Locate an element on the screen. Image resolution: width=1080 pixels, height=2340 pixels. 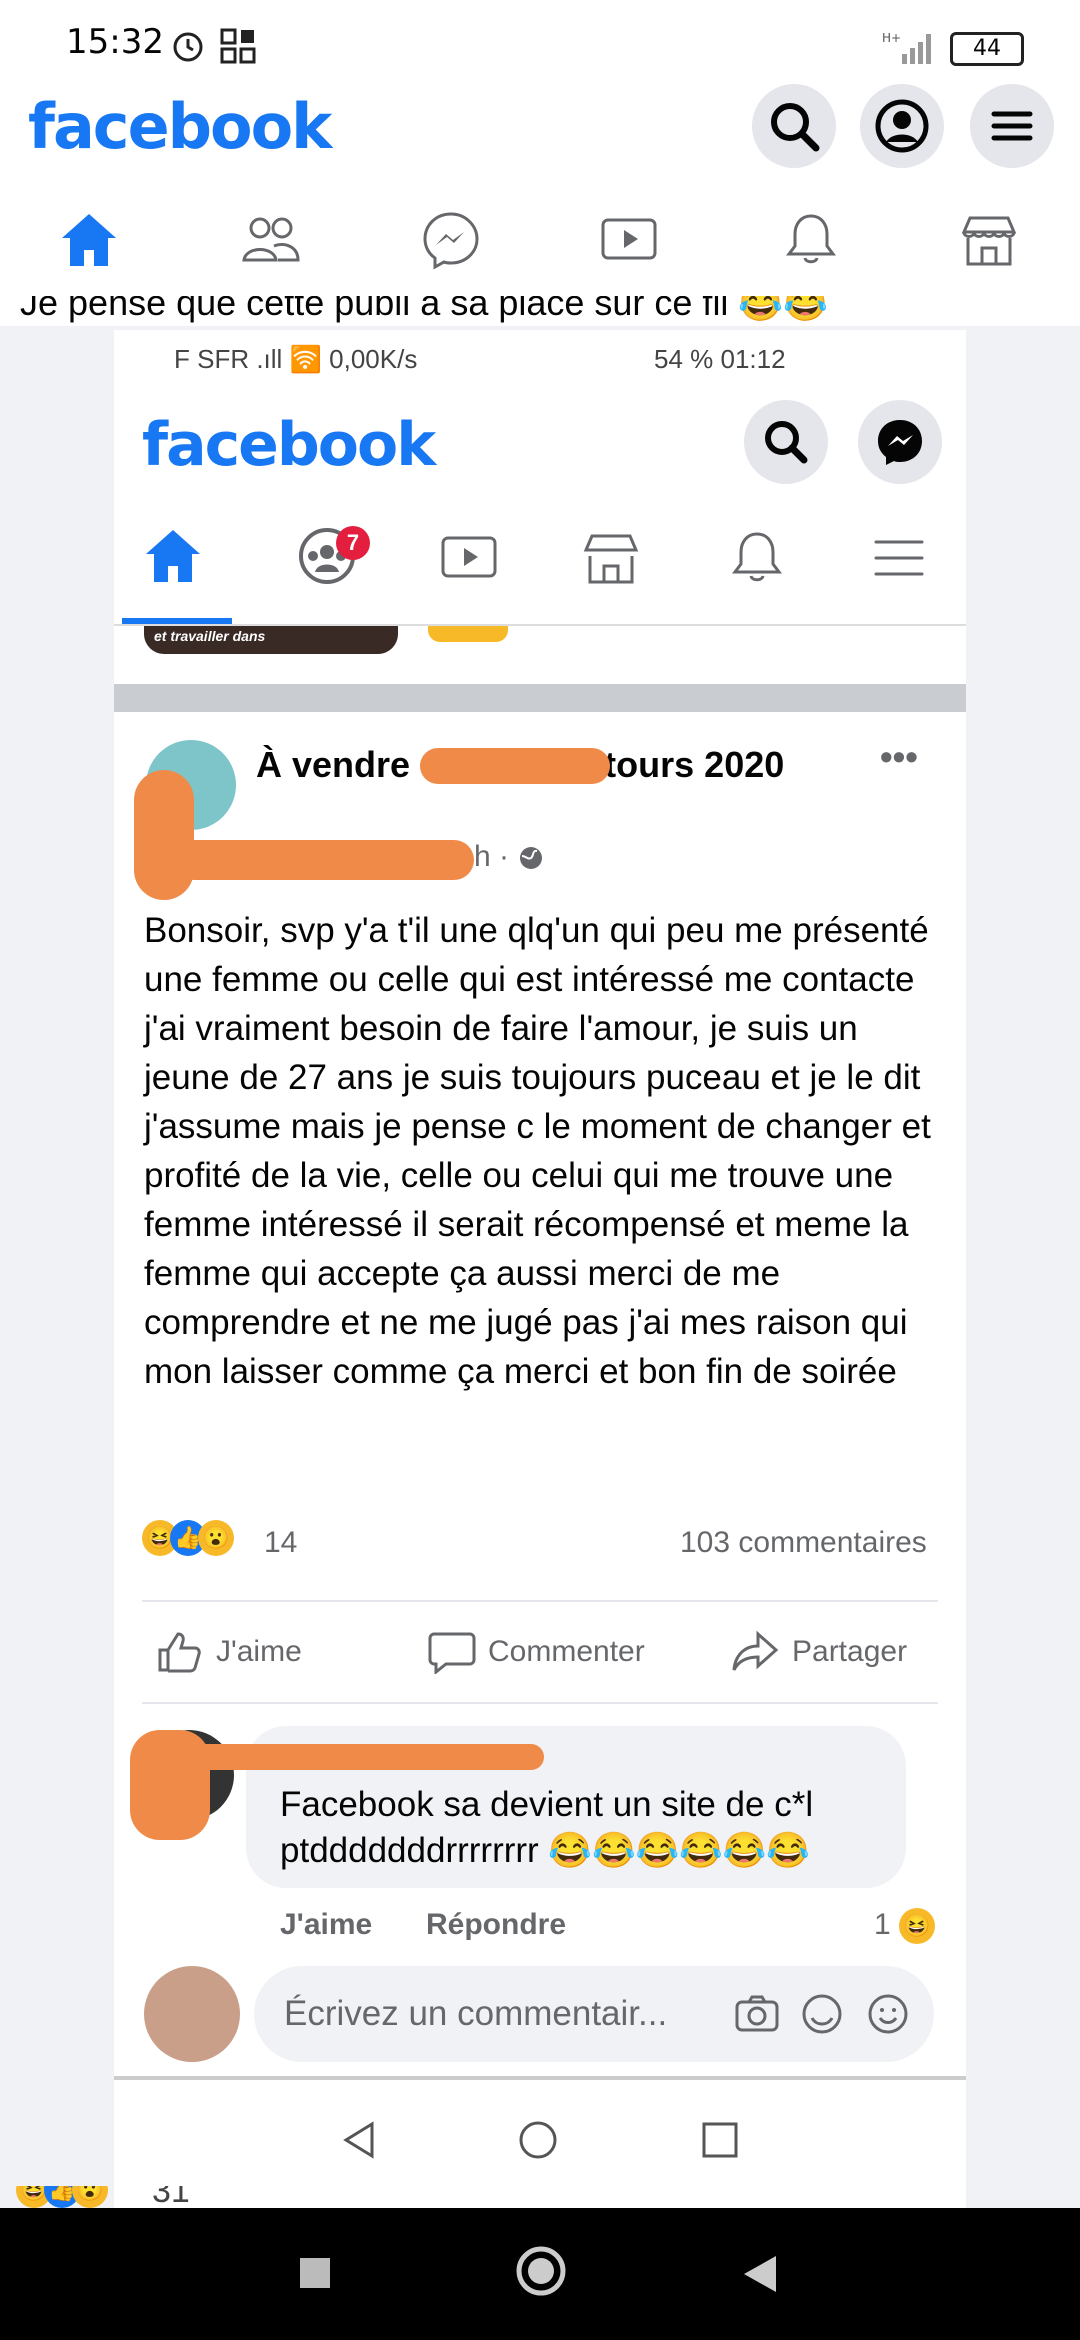
tab-home is located at coordinates (89, 242).